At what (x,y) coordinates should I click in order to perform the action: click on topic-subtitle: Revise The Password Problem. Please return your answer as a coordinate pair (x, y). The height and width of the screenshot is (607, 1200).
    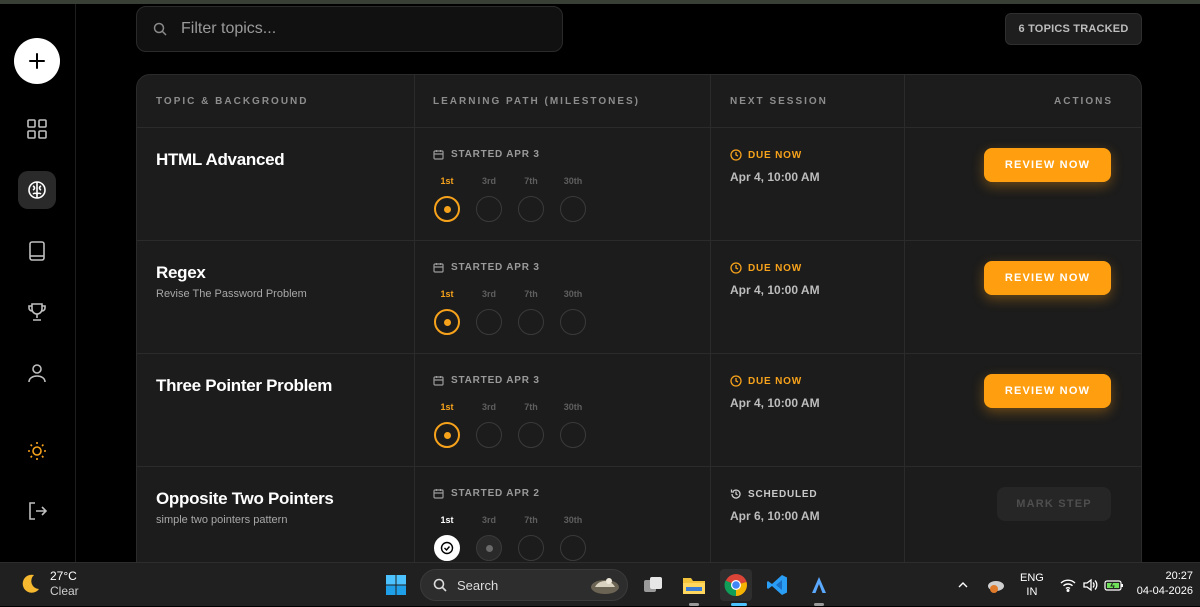
    Looking at the image, I should click on (231, 294).